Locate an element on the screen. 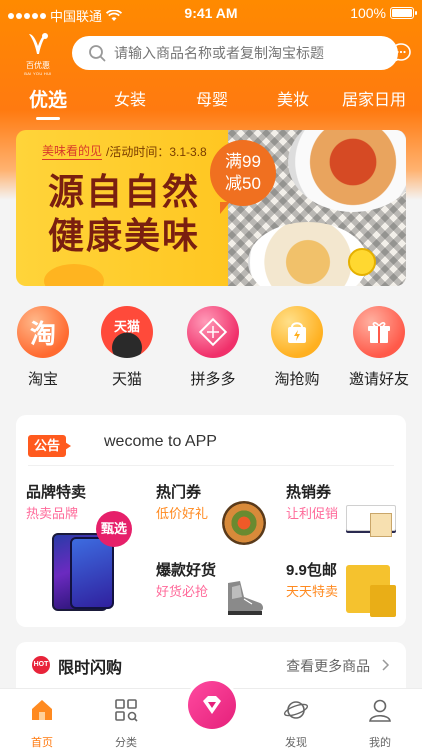  promo-title: 爆款好货 is located at coordinates (186, 570).